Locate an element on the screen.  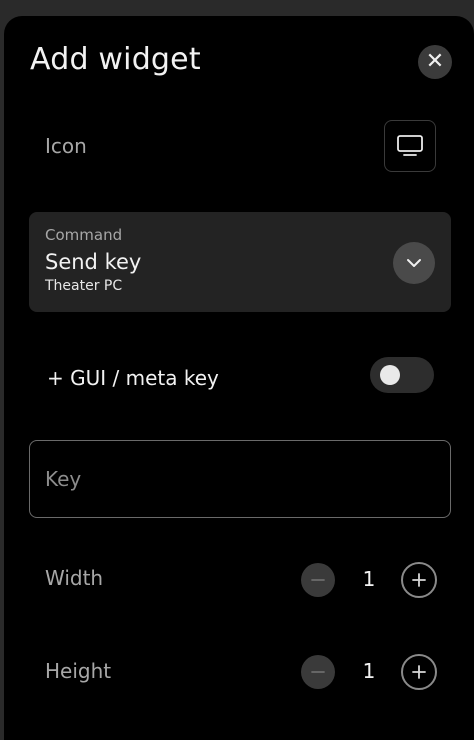
width-label: Width is located at coordinates (74, 578).